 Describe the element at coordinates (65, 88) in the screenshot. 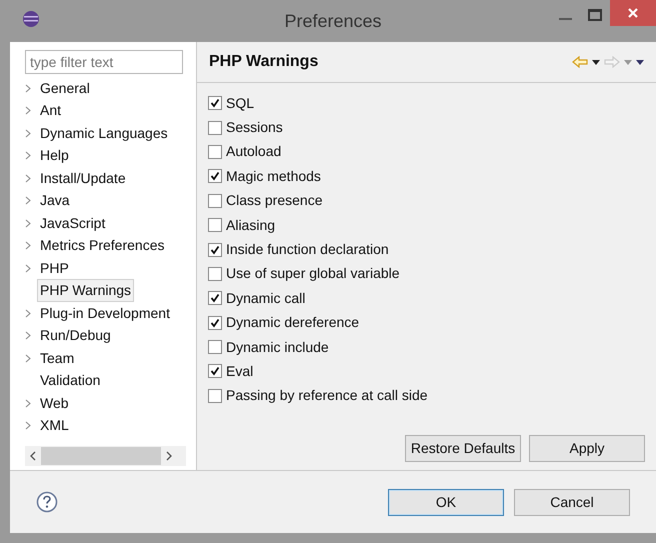

I see `tree-item: General` at that location.